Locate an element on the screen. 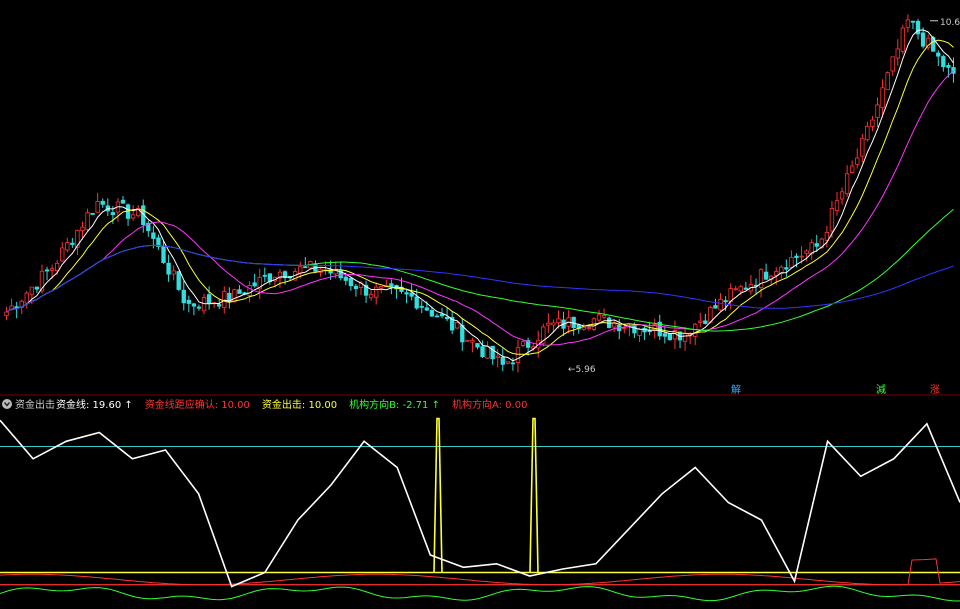 Image resolution: width=960 pixels, height=609 pixels. signal-label: 解 is located at coordinates (736, 389).